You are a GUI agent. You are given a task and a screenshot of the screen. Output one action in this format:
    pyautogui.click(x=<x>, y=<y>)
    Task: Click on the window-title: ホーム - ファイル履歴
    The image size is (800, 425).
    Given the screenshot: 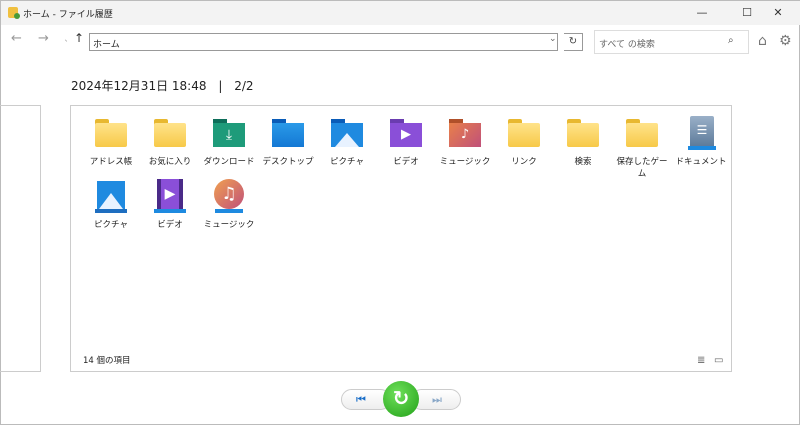 What is the action you would take?
    pyautogui.click(x=68, y=15)
    